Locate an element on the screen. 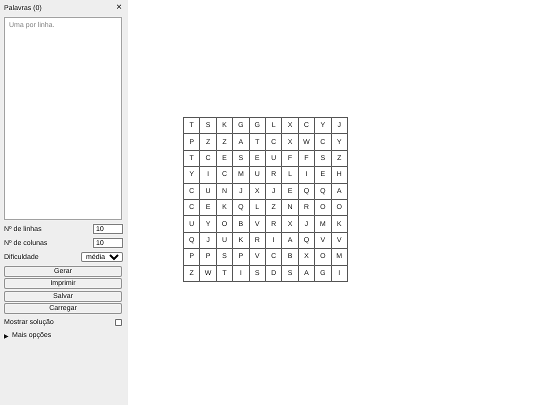 This screenshot has height=405, width=540. close-icon: × is located at coordinates (119, 8).